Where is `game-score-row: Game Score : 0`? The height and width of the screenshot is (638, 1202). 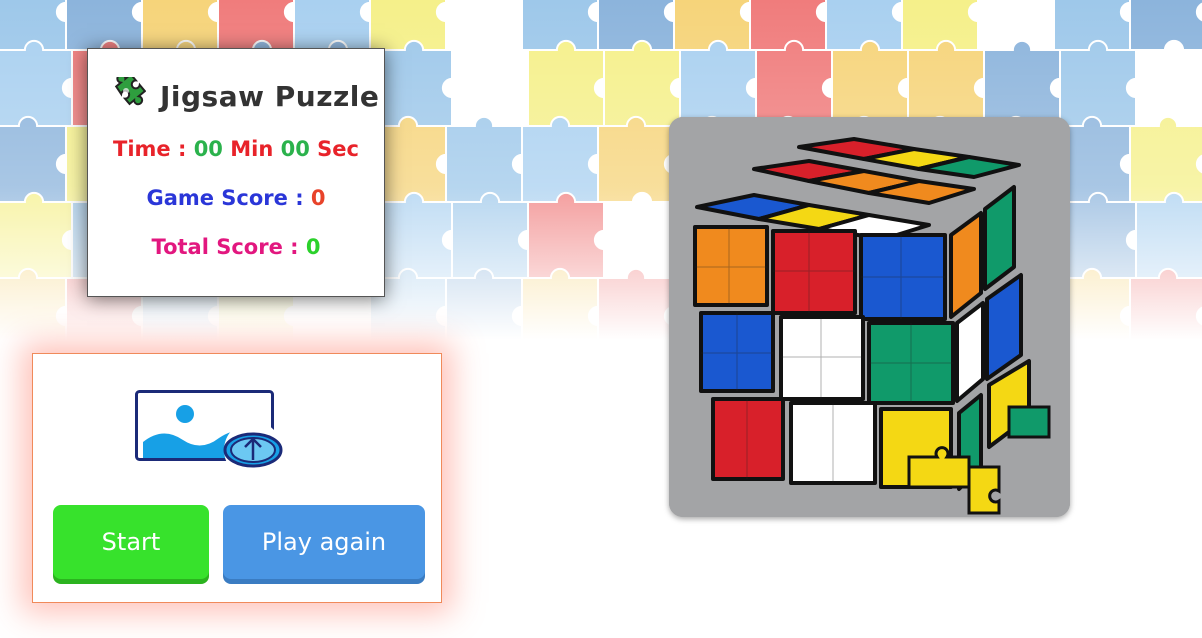
game-score-row: Game Score : 0 is located at coordinates (236, 198).